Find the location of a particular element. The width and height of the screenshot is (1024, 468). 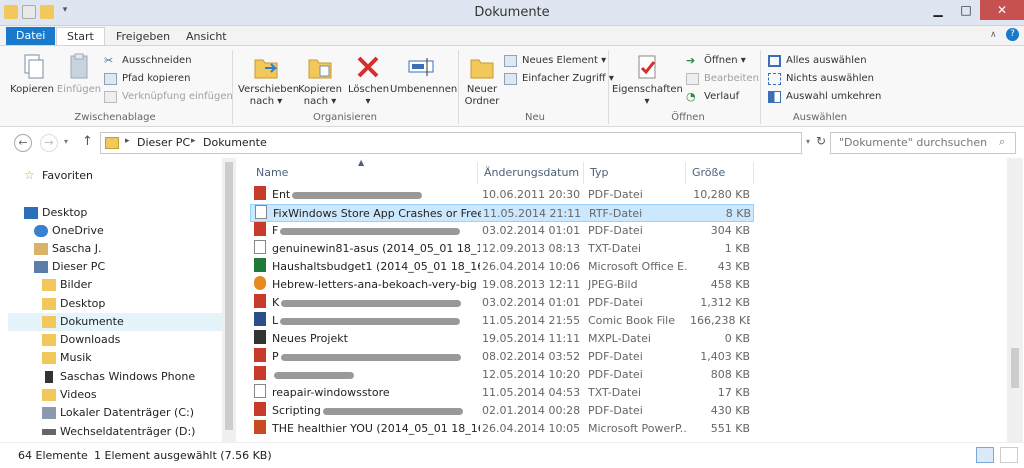

nav-item-dieser-pc: Dieser PC is located at coordinates (69, 267).